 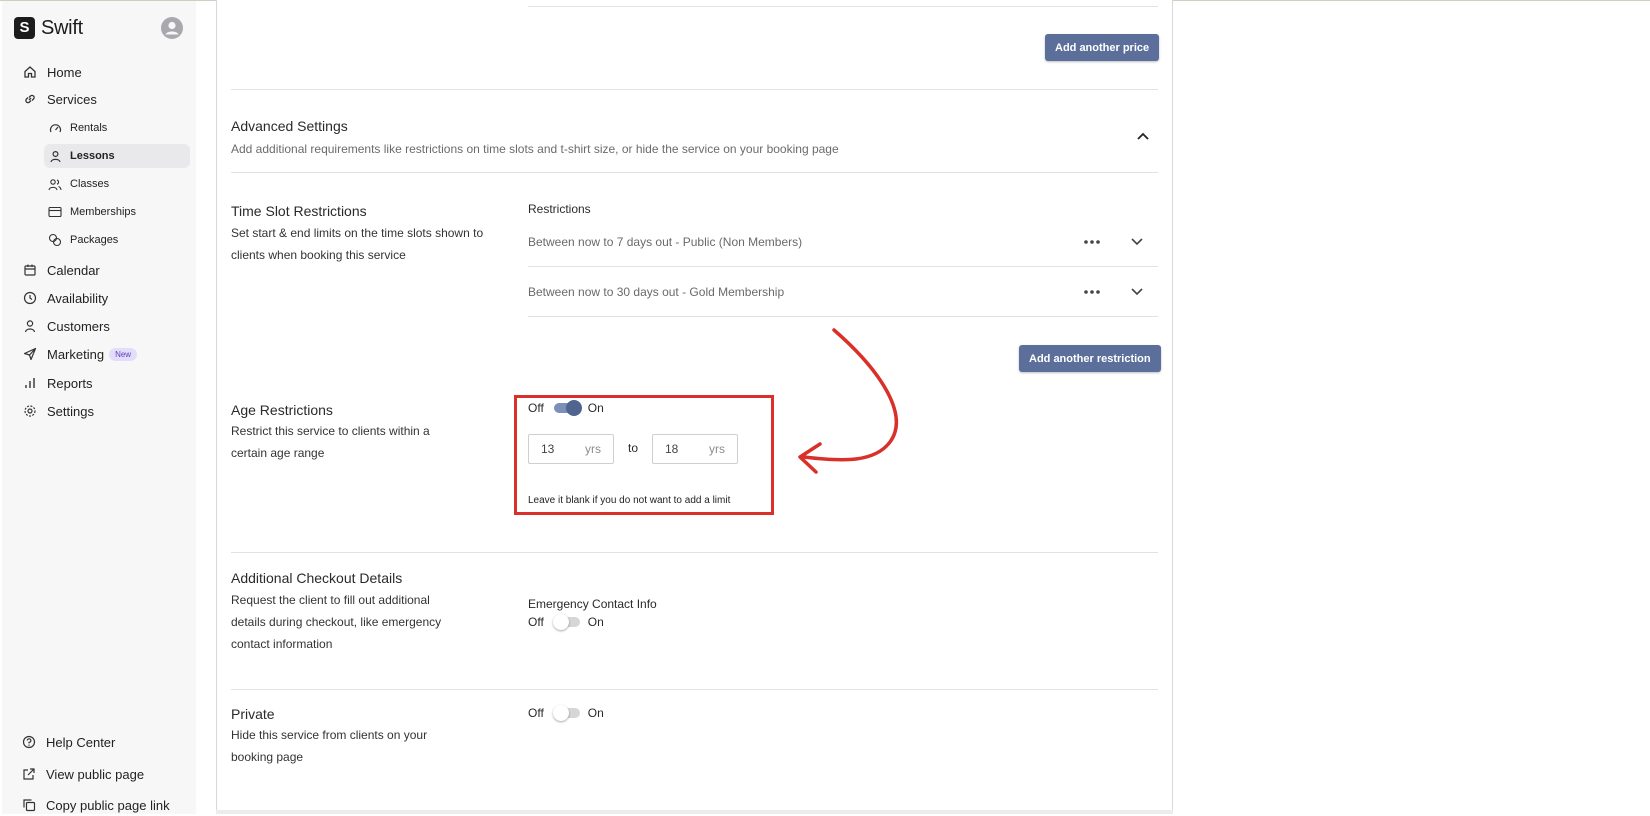 What do you see at coordinates (55, 240) in the screenshot?
I see `coins-icon` at bounding box center [55, 240].